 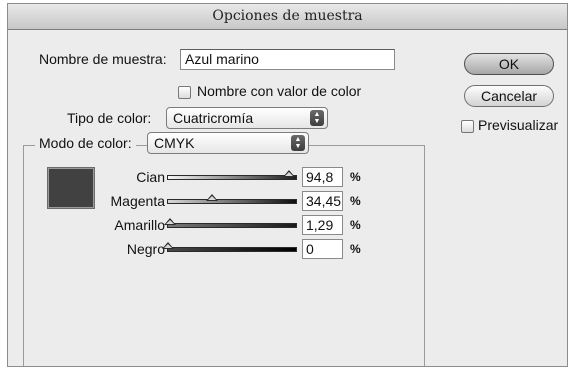 What do you see at coordinates (150, 177) in the screenshot?
I see `cyan-label: Cian` at bounding box center [150, 177].